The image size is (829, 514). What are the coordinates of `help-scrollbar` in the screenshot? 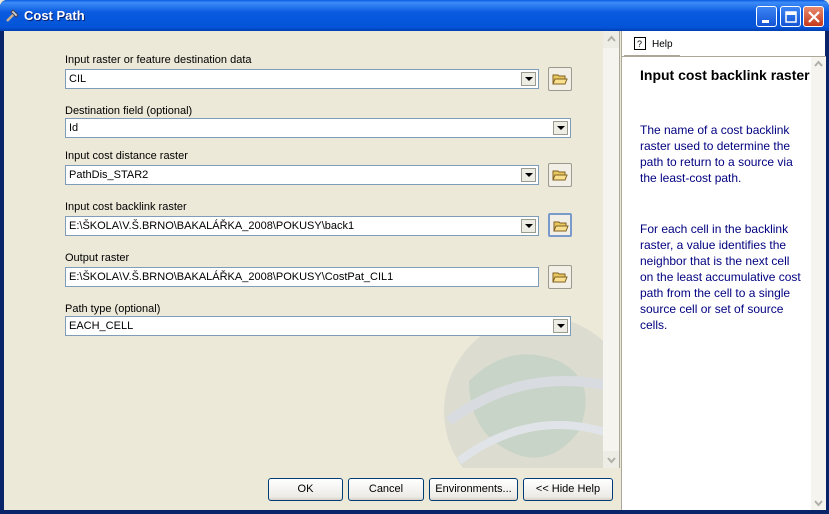 It's located at (818, 283).